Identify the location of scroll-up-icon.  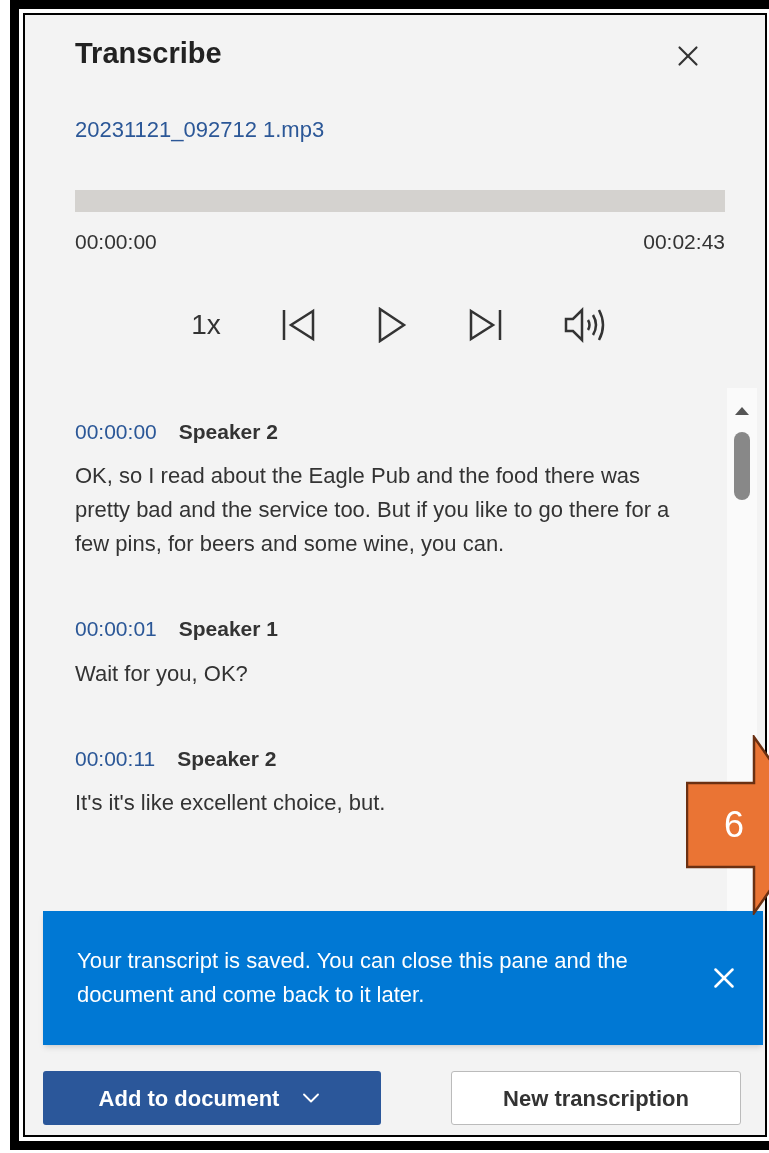
(742, 410).